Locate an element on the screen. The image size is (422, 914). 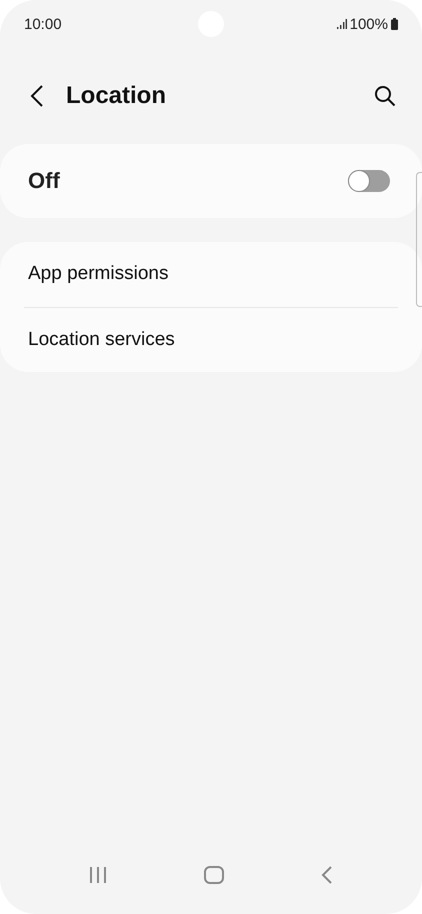
recent-apps-icon is located at coordinates (97, 875).